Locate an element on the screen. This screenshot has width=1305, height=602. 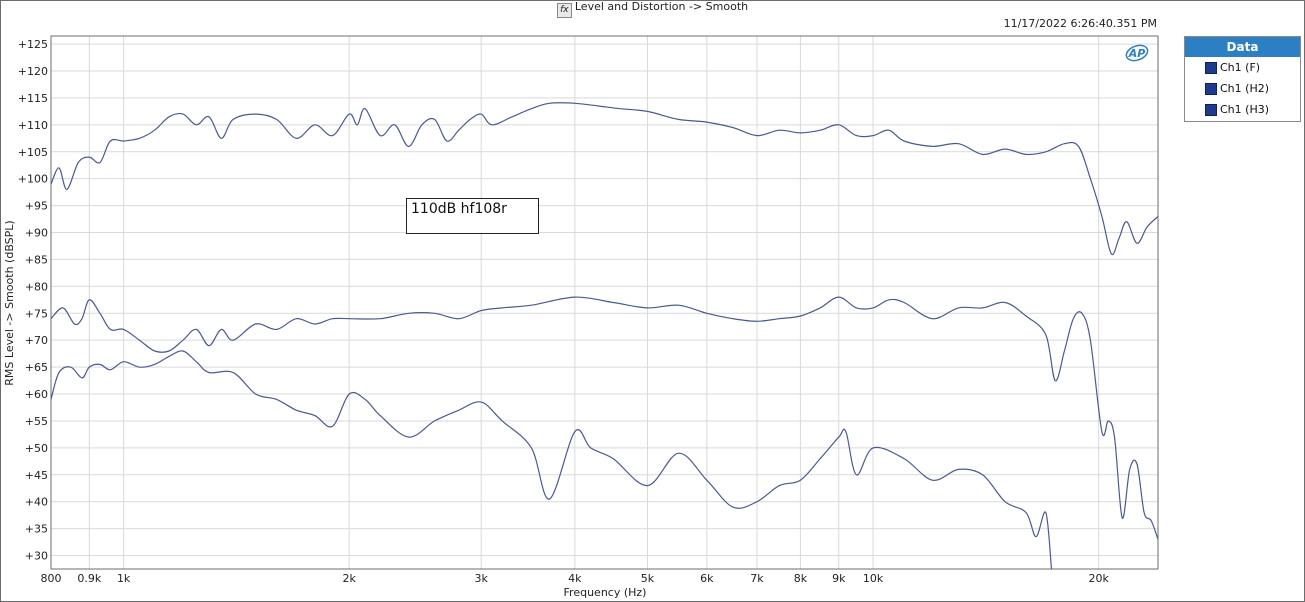
ap-logo-icon: AP is located at coordinates (1137, 53).